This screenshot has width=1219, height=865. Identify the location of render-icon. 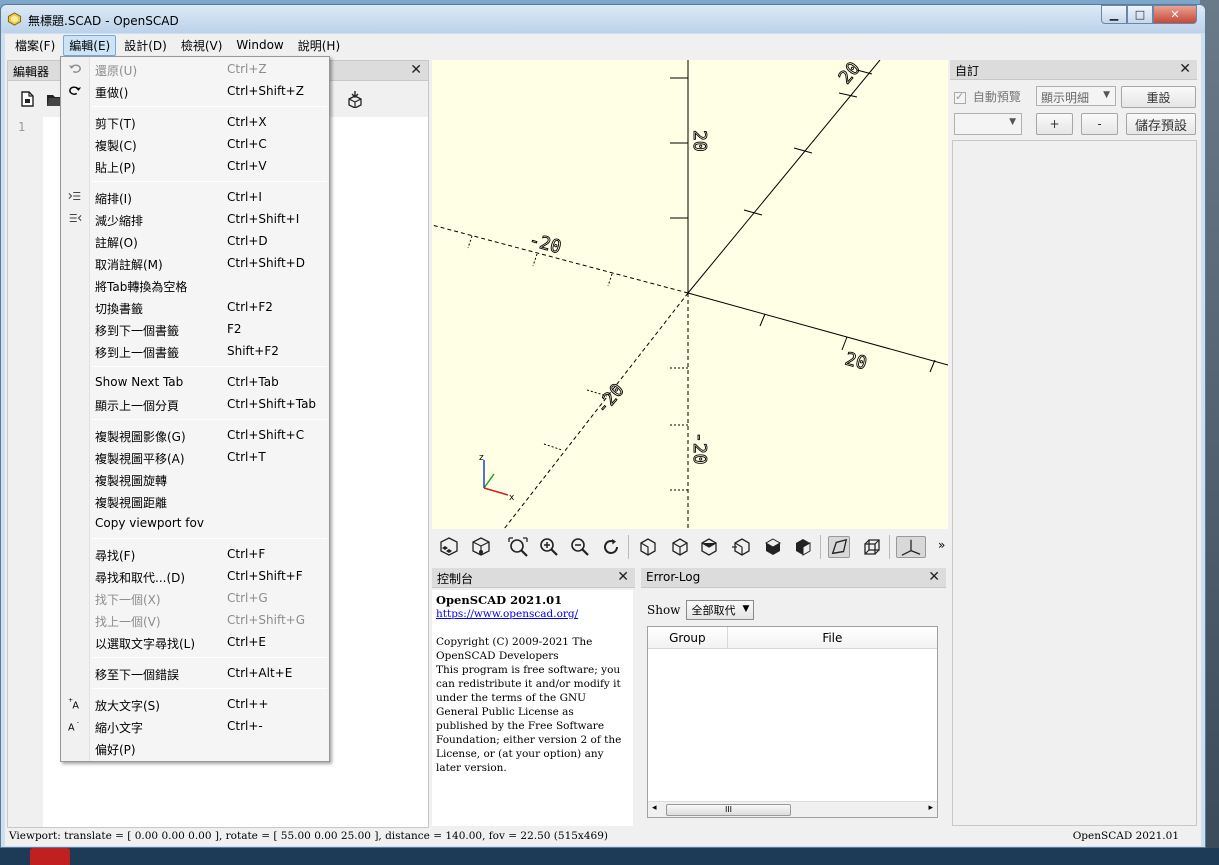
(481, 547).